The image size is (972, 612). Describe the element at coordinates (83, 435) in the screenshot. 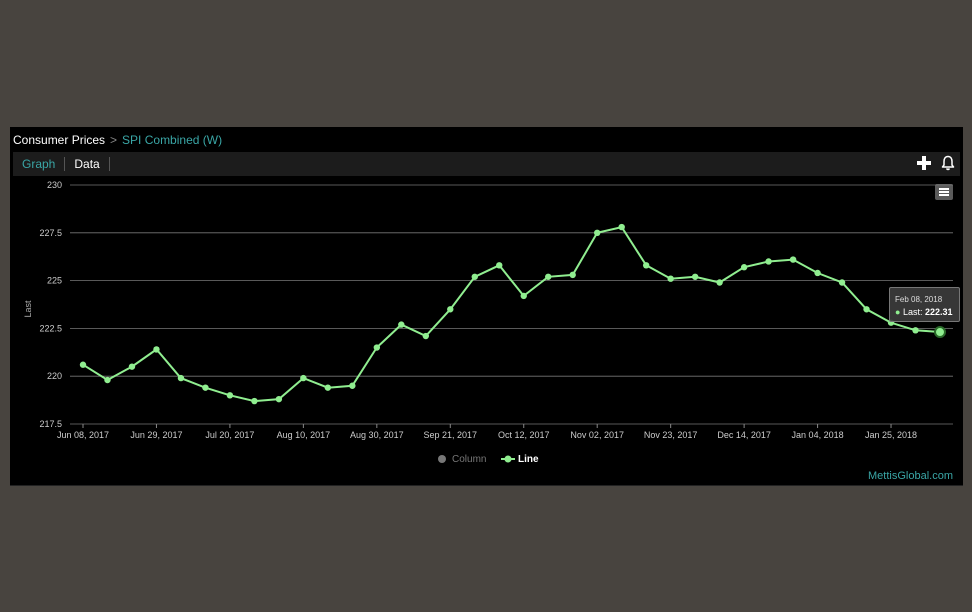

I see `x-tick-label: Jun 08, 2017` at that location.